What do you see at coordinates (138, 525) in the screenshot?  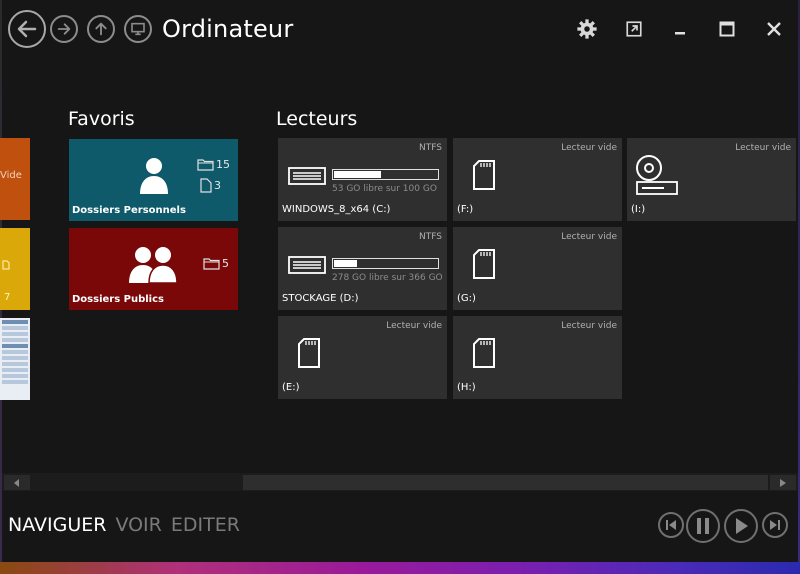 I see `nav-view: VOIR` at bounding box center [138, 525].